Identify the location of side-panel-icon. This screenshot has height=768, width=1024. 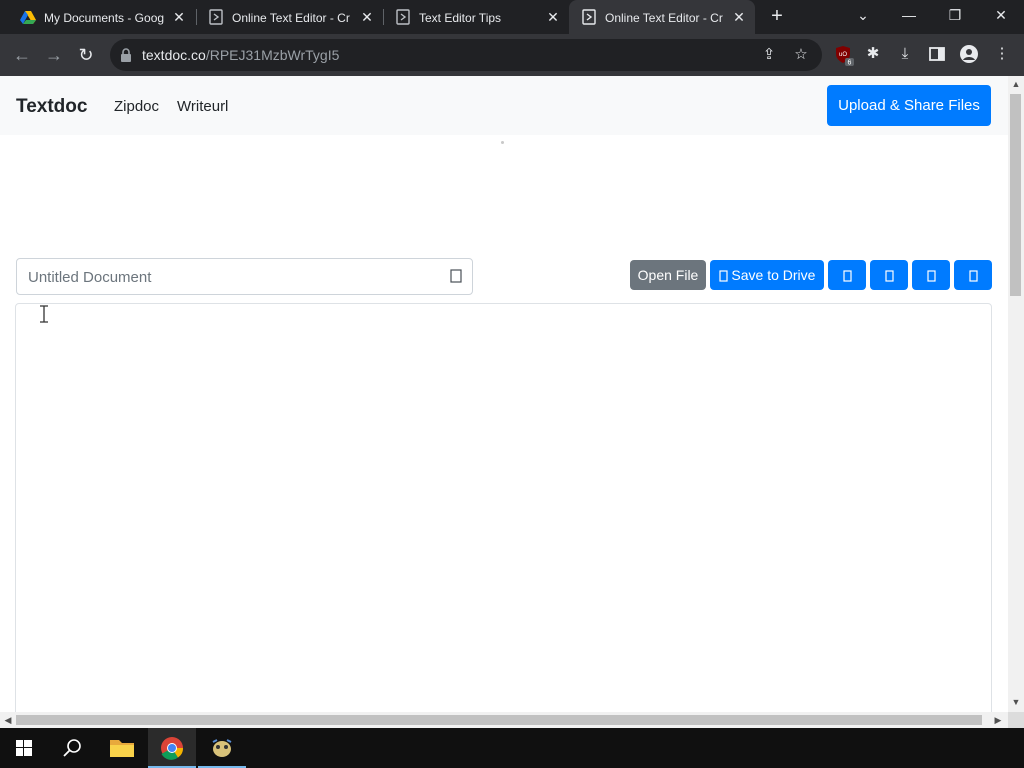
(937, 54).